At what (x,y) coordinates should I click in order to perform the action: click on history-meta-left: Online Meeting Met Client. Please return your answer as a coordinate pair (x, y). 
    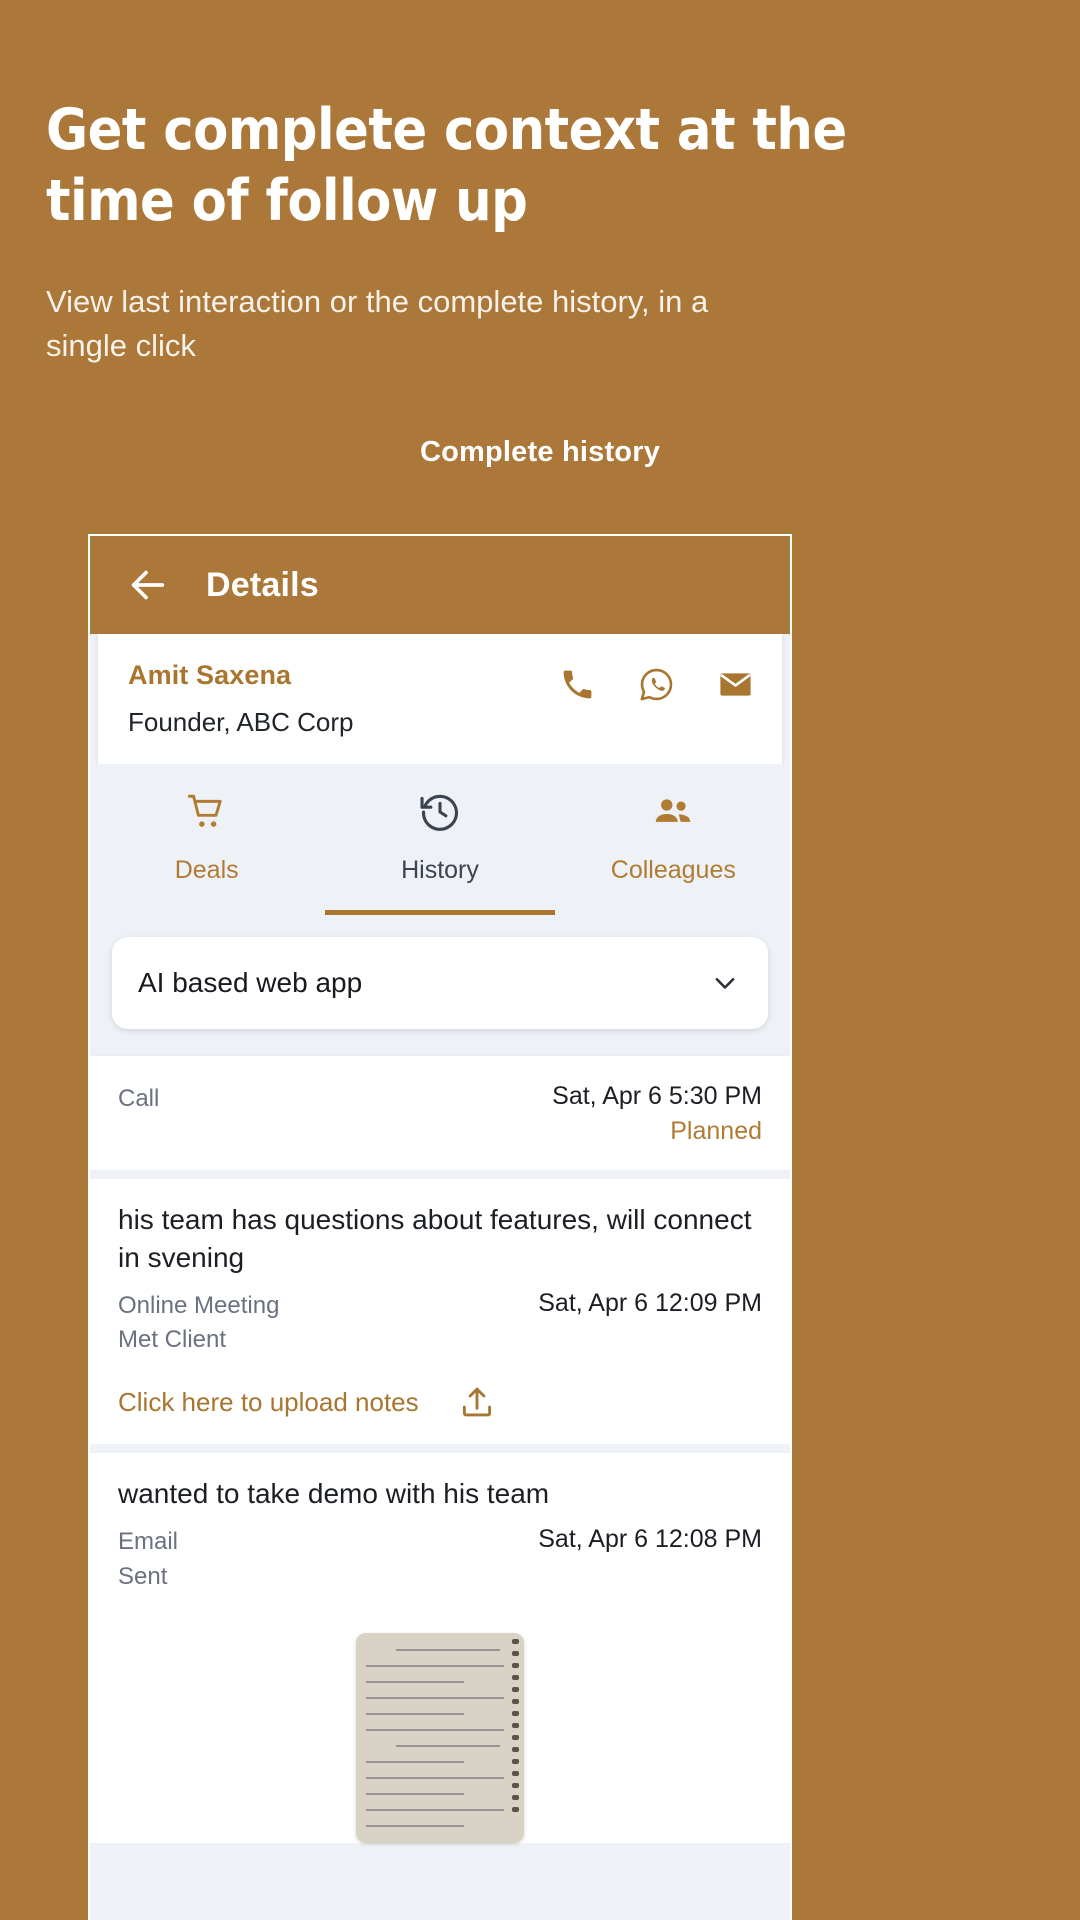
    Looking at the image, I should click on (328, 1324).